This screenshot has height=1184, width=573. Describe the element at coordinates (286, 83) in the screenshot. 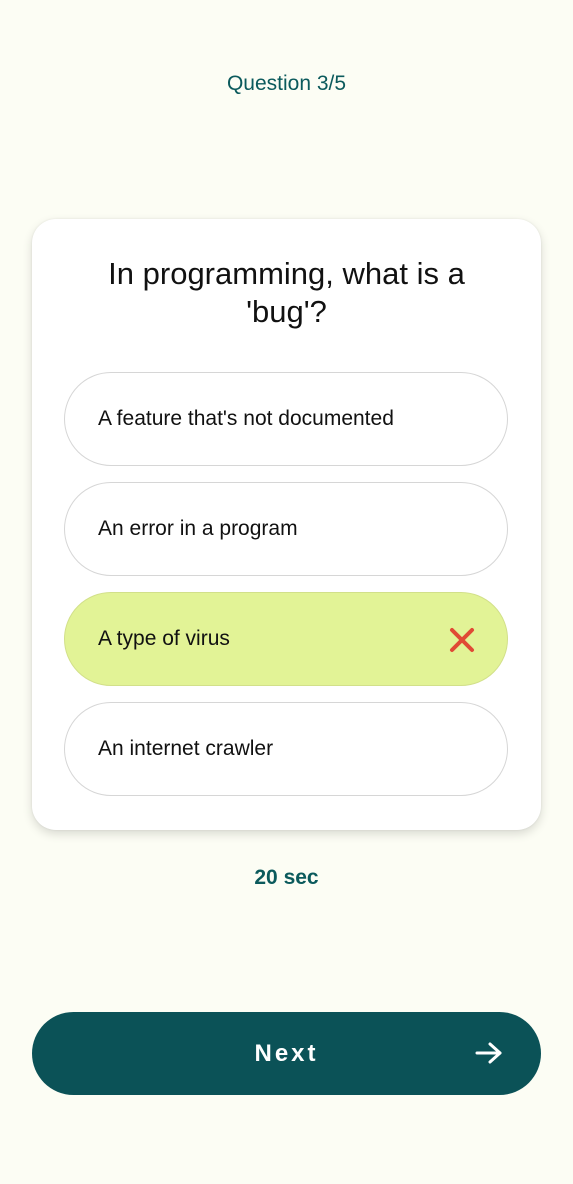

I see `question-progress: Question 3/5` at that location.